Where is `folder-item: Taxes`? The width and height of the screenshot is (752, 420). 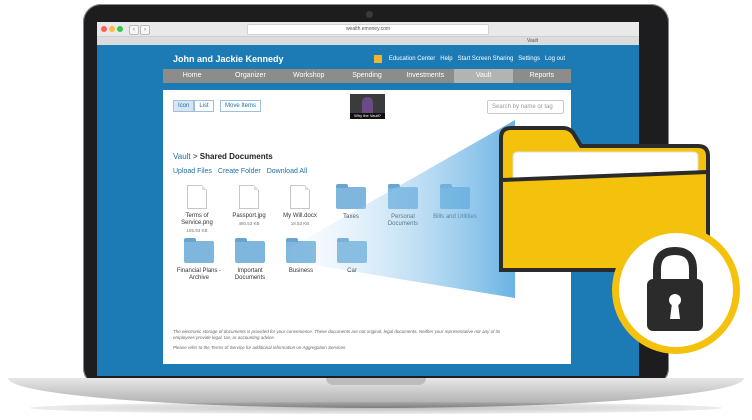
folder-item: Taxes is located at coordinates (351, 202).